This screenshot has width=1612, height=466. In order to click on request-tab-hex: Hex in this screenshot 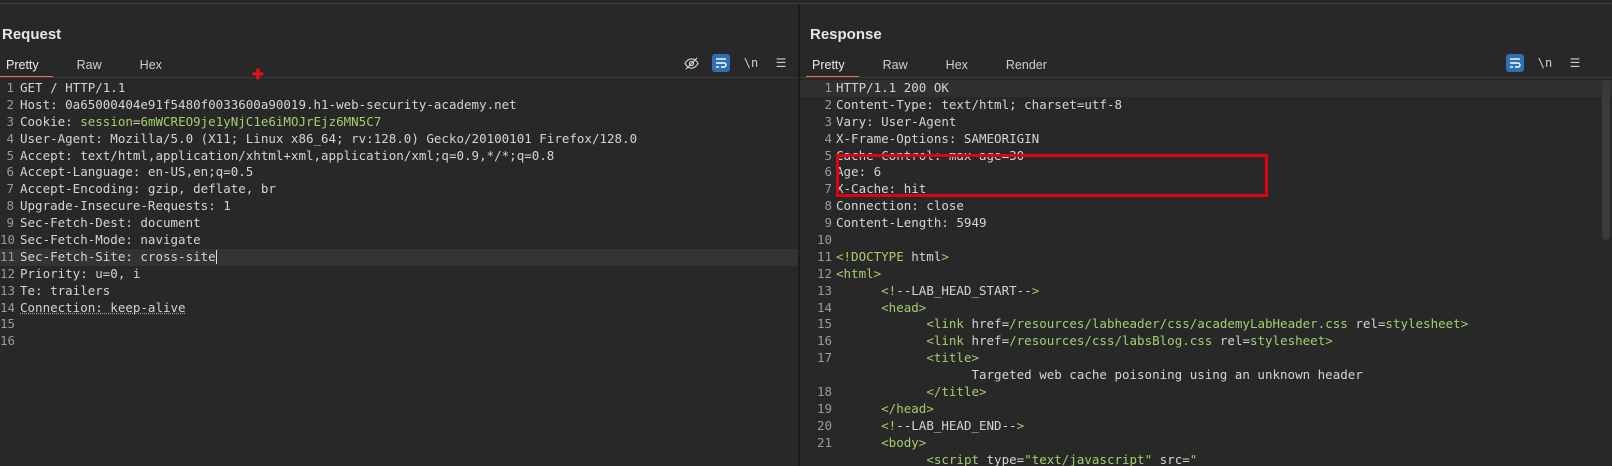, I will do `click(151, 64)`.